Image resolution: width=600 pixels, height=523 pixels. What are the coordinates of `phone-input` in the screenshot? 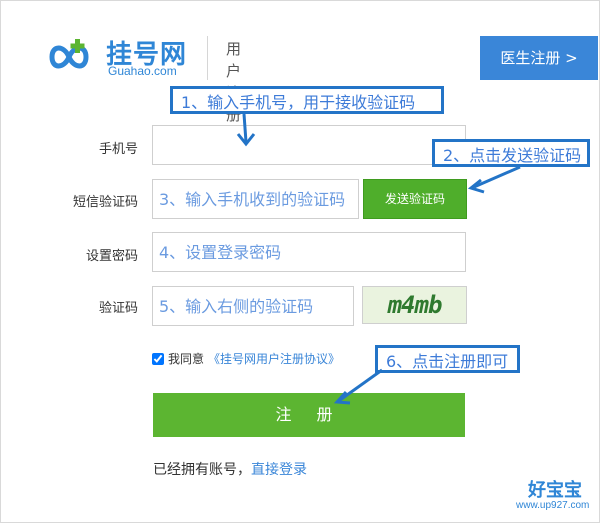 It's located at (309, 145).